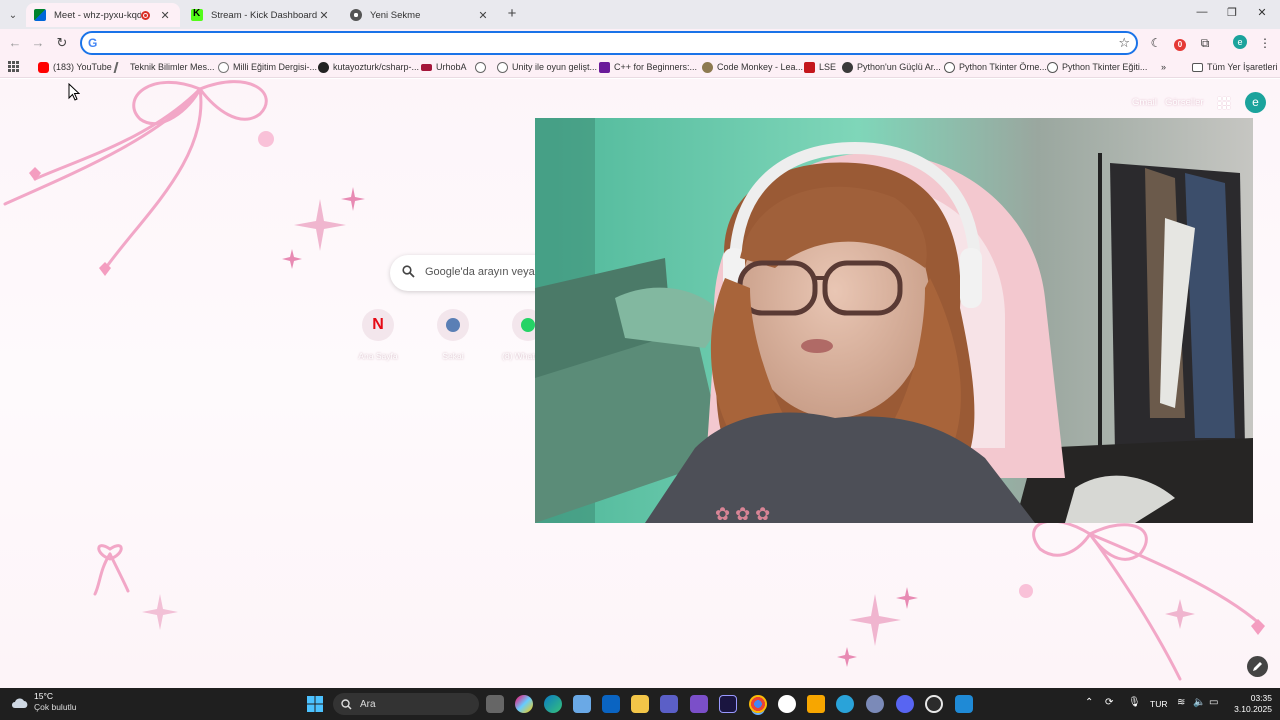 This screenshot has height=720, width=1280. I want to click on discord-icon, so click(905, 704).